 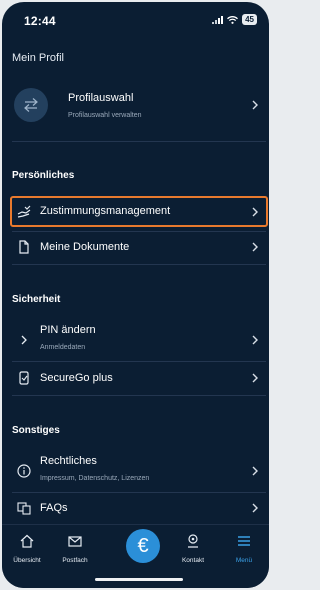 What do you see at coordinates (218, 19) in the screenshot?
I see `signal-icon` at bounding box center [218, 19].